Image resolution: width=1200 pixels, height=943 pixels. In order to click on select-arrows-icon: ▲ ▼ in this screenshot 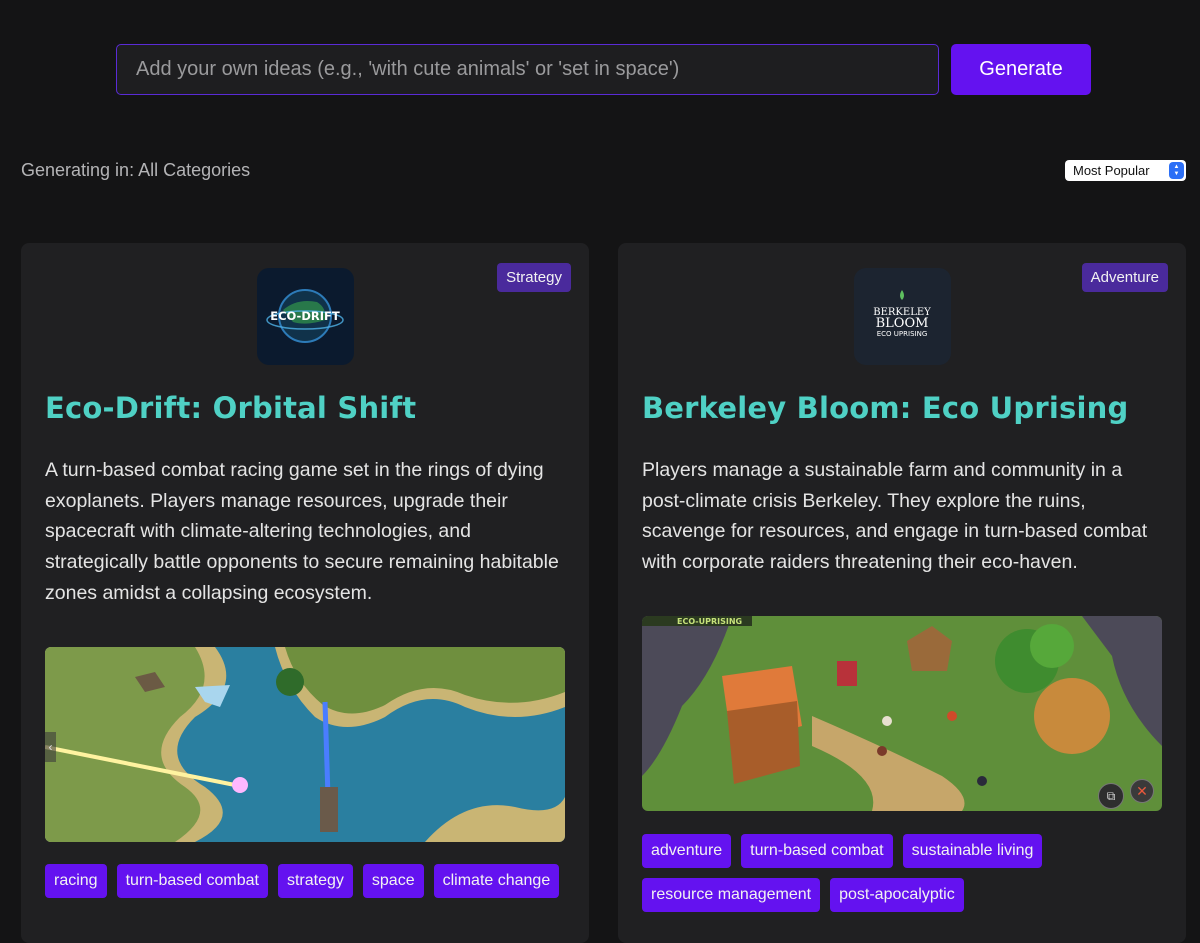, I will do `click(1176, 170)`.